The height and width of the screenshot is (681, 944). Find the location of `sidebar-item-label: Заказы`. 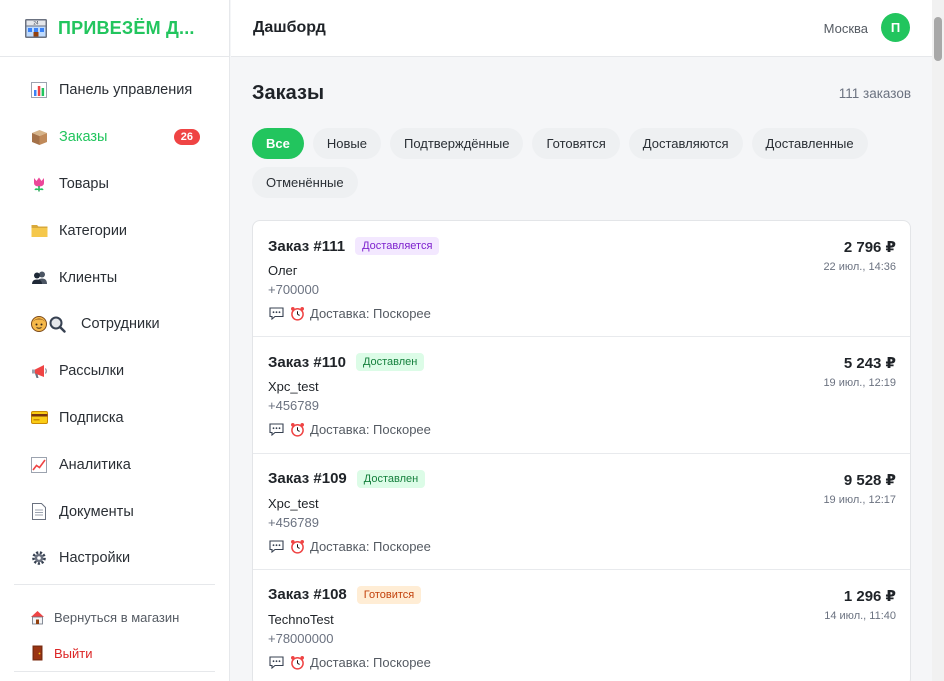

sidebar-item-label: Заказы is located at coordinates (83, 137).